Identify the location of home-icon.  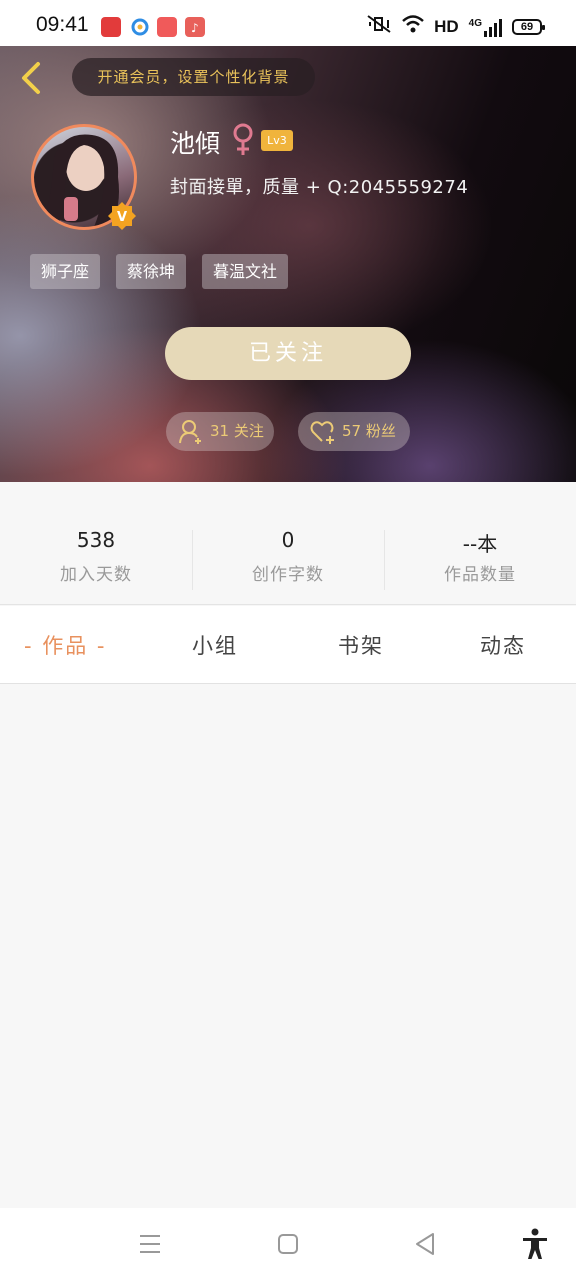
(288, 1244).